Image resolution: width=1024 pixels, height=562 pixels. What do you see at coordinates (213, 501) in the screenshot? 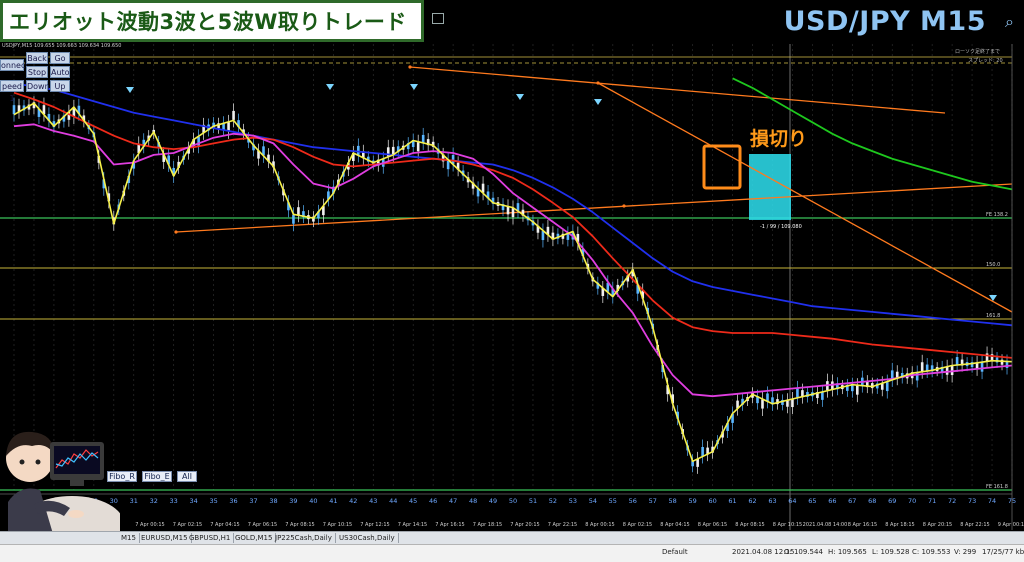
I see `x-tick-label: 35` at bounding box center [213, 501].